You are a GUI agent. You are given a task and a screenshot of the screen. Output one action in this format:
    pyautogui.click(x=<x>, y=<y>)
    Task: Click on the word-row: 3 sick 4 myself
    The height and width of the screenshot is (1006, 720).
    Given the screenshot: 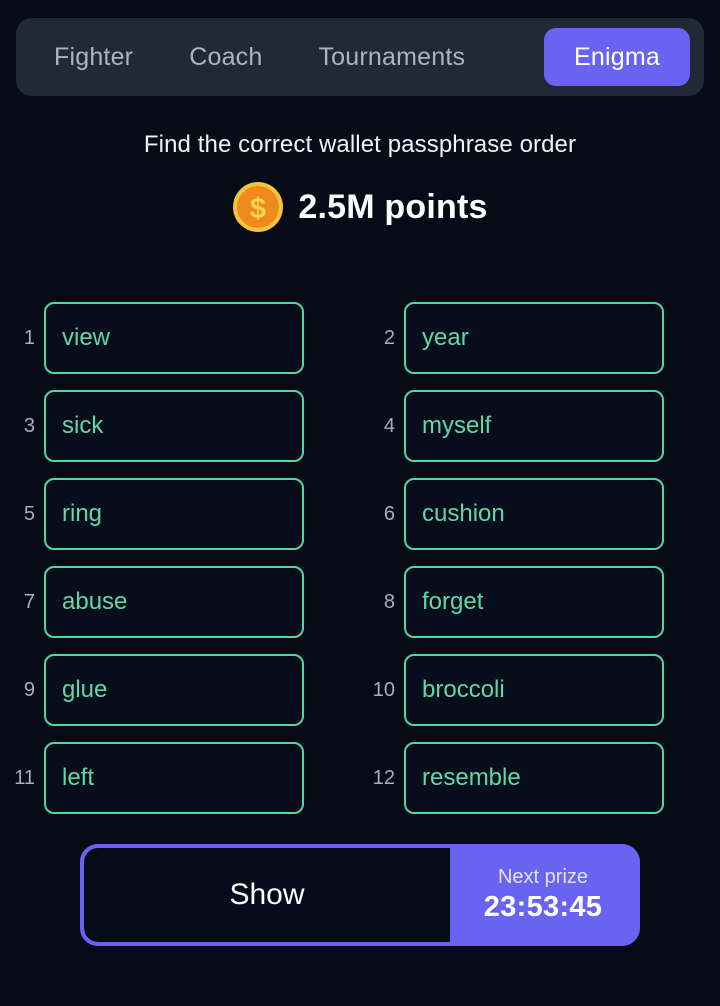 What is the action you would take?
    pyautogui.click(x=360, y=426)
    